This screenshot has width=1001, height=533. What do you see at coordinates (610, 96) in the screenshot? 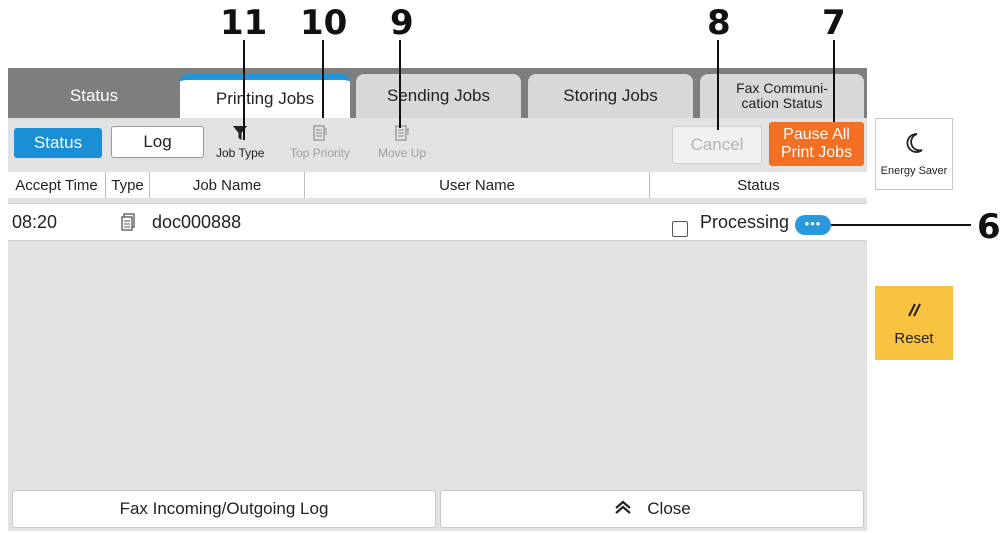
I see `tab-storing-jobs: Storing Jobs` at bounding box center [610, 96].